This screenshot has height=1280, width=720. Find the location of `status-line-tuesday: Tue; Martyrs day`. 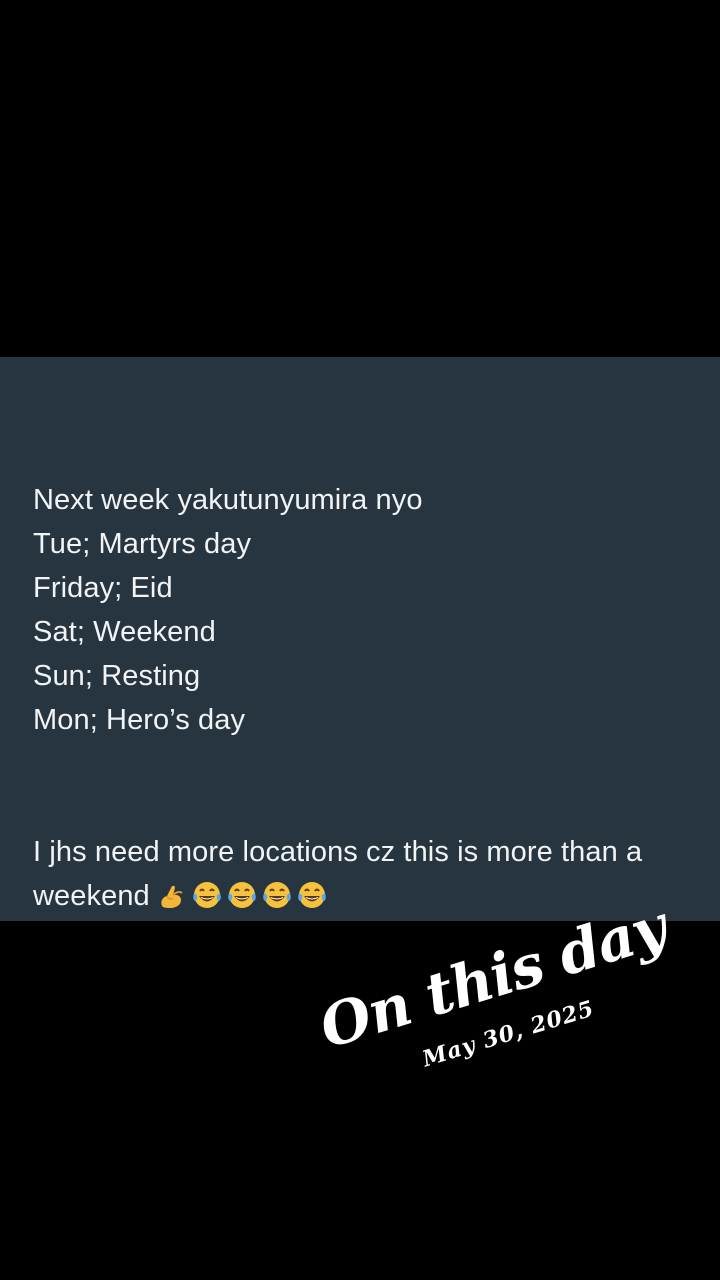

status-line-tuesday: Tue; Martyrs day is located at coordinates (142, 544).